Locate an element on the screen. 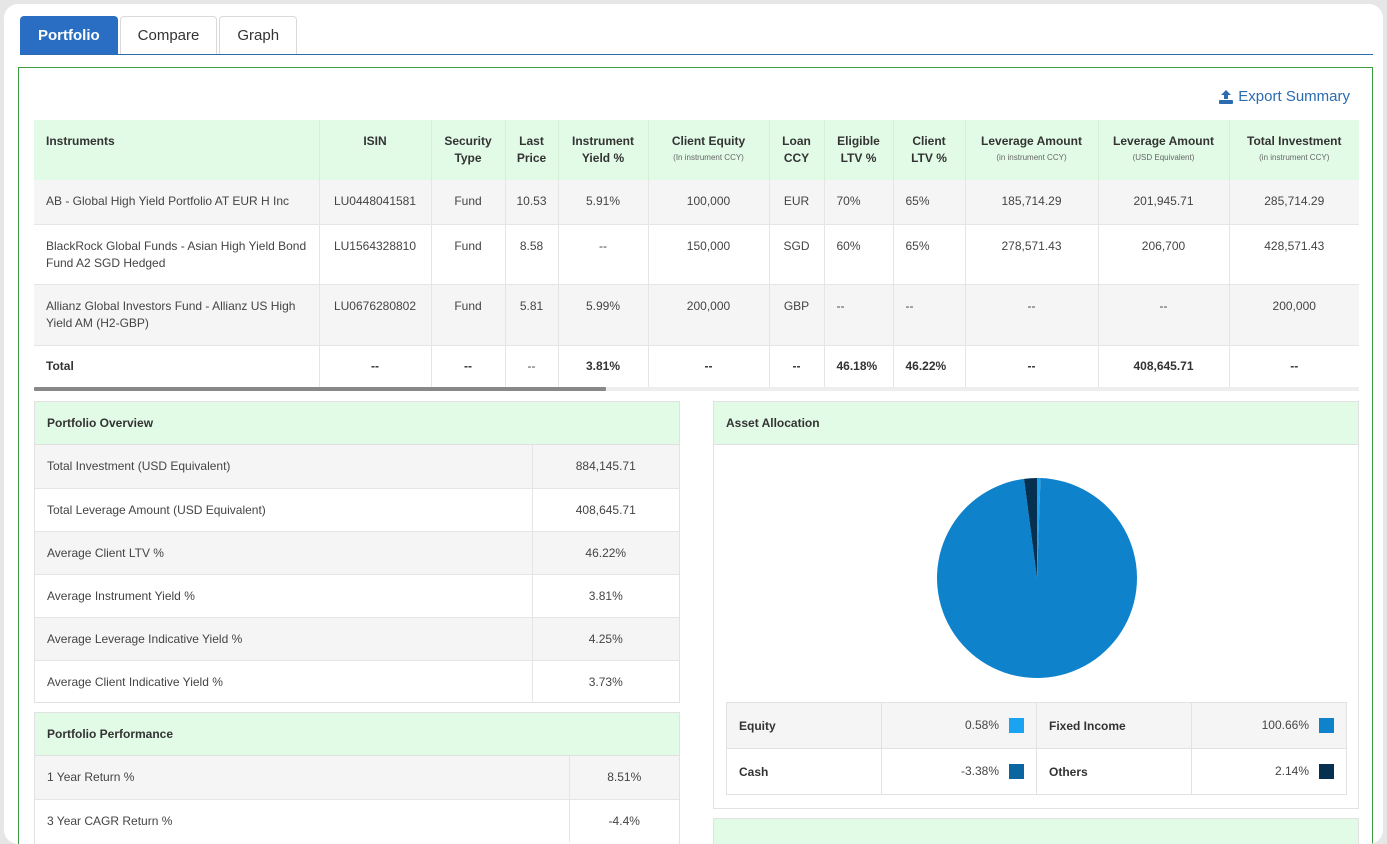 The height and width of the screenshot is (844, 1387). cell-leverage-amount-usd: 201,945.71 is located at coordinates (1164, 202).